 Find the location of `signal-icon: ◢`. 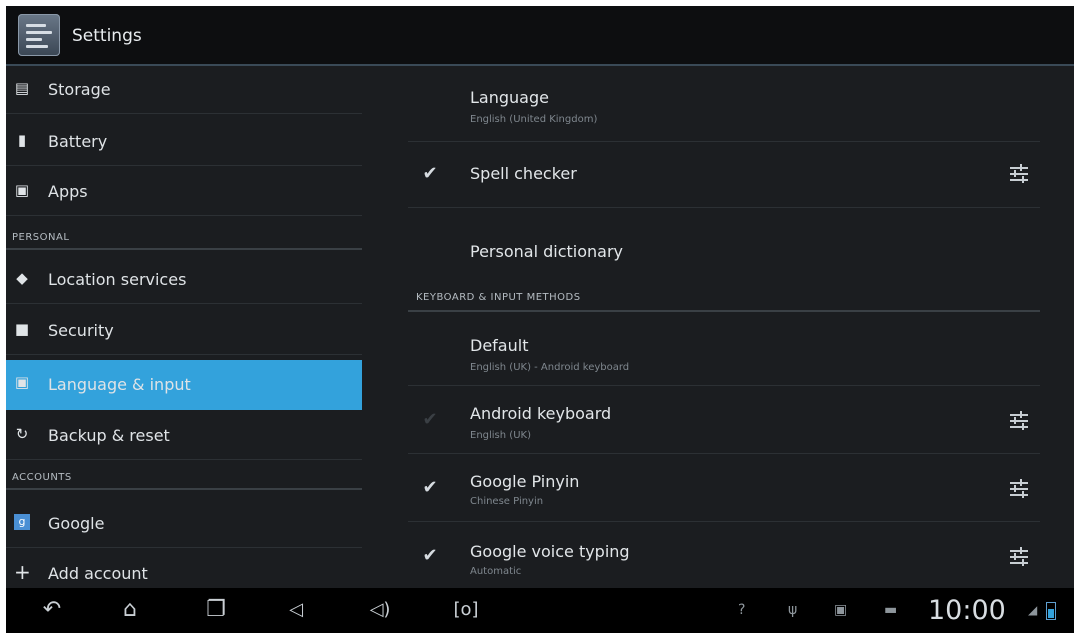

signal-icon: ◢ is located at coordinates (1033, 610).